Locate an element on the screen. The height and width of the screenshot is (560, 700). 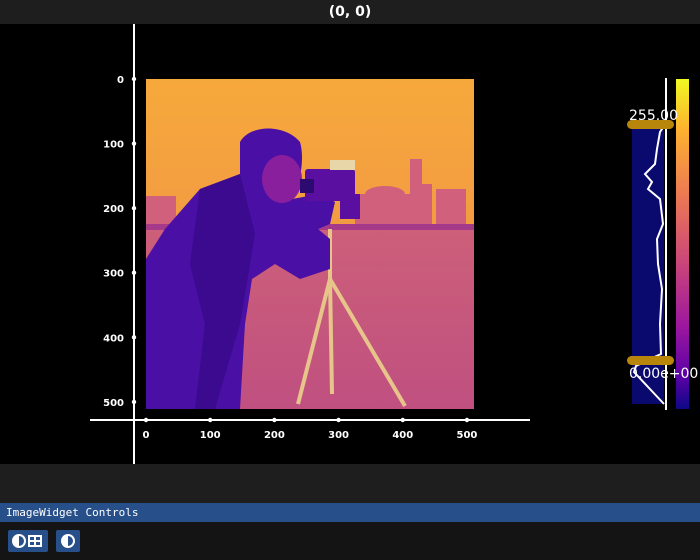
contrast-film-button is located at coordinates (28, 541).